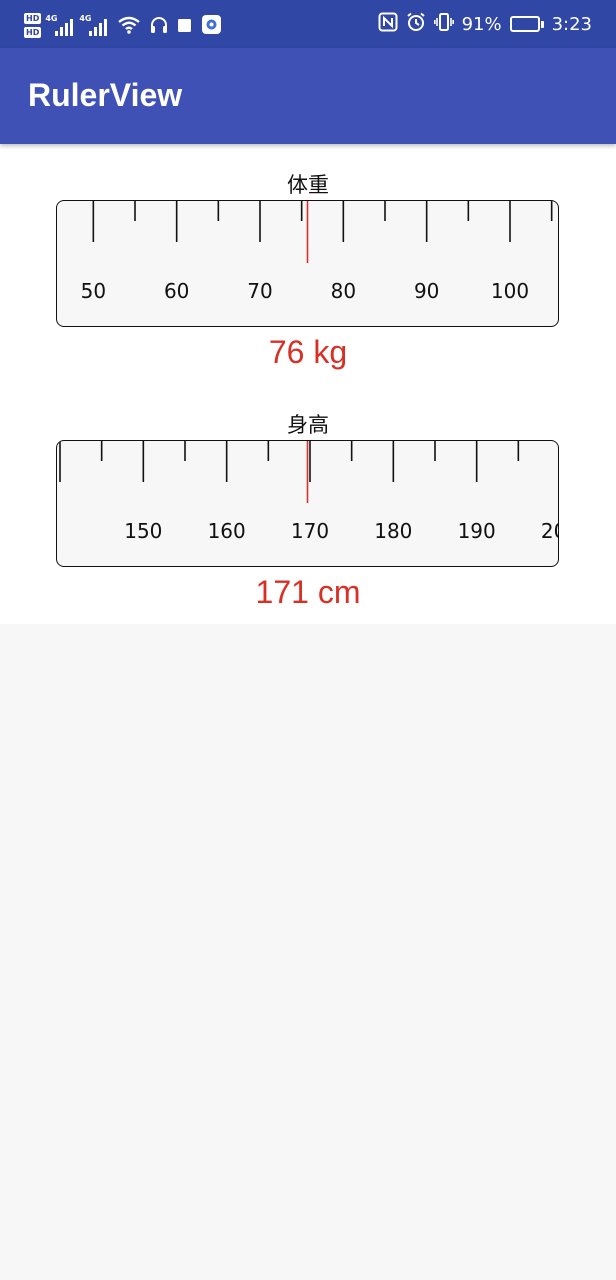 This screenshot has width=616, height=1280. I want to click on weight-value: 76 kg, so click(308, 352).